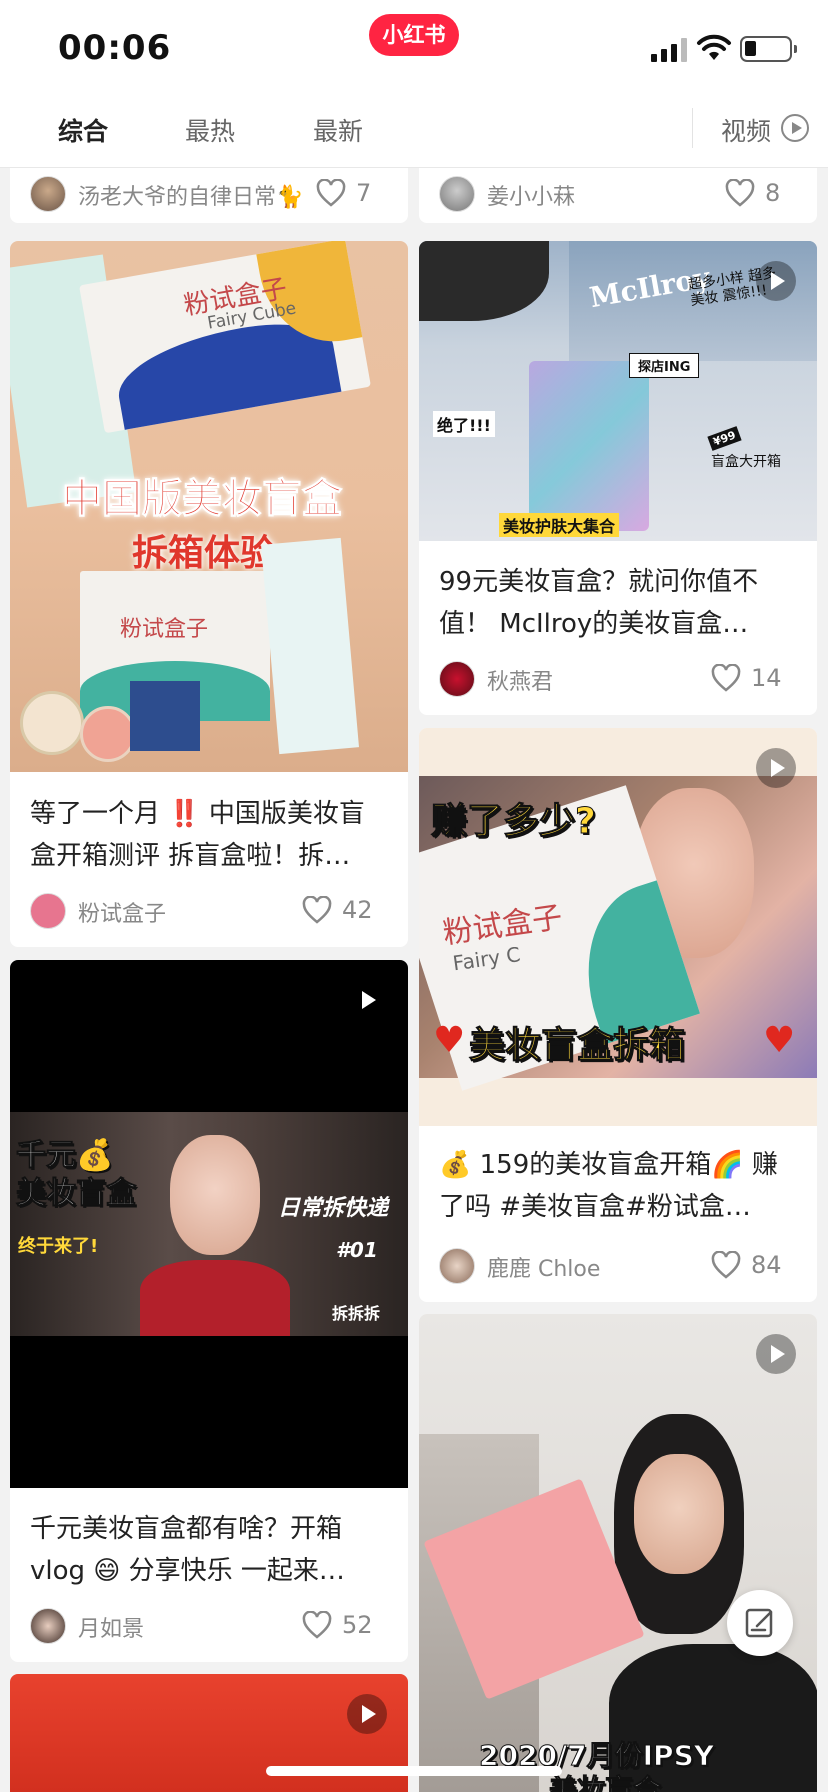 The height and width of the screenshot is (1792, 828). I want to click on like-button: 14, so click(754, 679).